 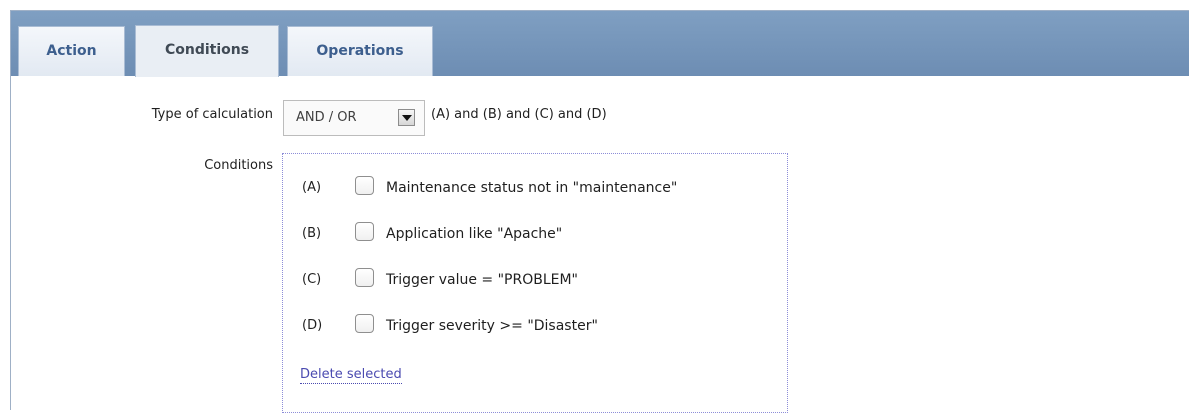 I want to click on tab-action: Action, so click(x=71, y=51).